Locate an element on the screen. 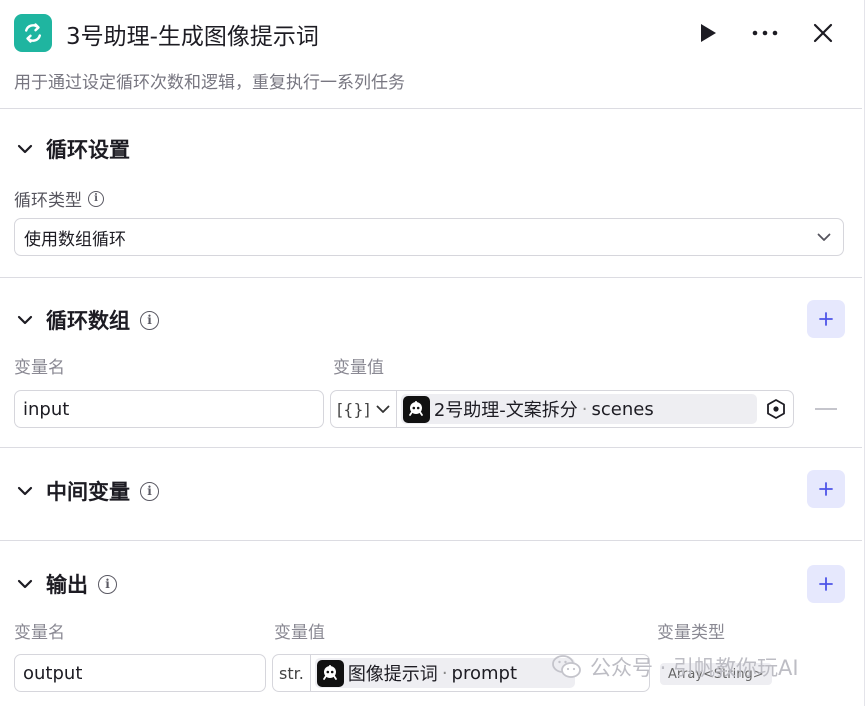  more-button is located at coordinates (765, 33).